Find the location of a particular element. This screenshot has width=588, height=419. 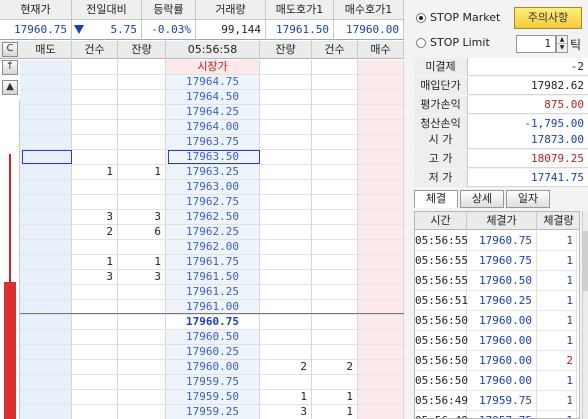

price-cell: 17963.50 is located at coordinates (213, 157).